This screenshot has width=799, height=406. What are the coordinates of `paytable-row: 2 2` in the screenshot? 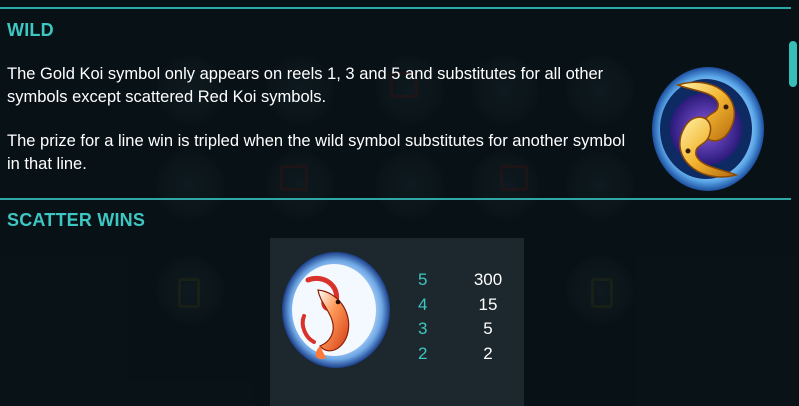 It's located at (468, 354).